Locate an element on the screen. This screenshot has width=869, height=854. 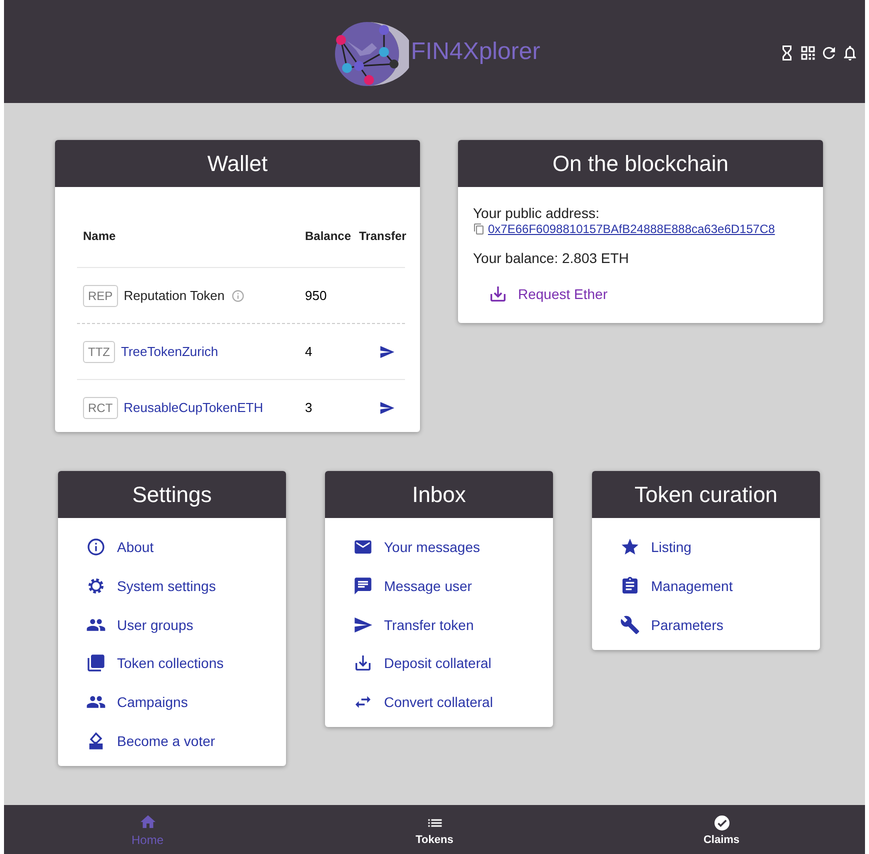
info-icon is located at coordinates (96, 547).